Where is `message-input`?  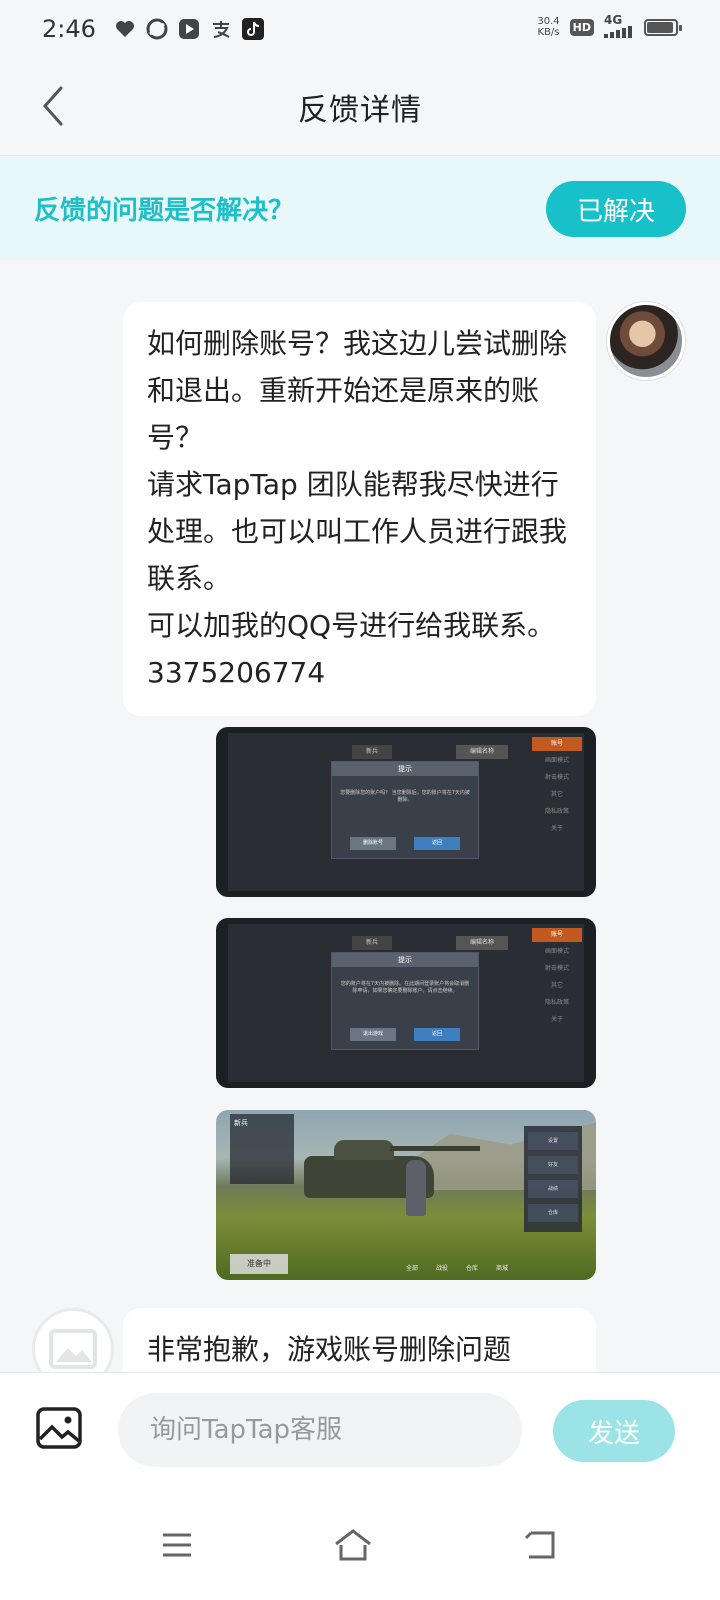 message-input is located at coordinates (320, 1430).